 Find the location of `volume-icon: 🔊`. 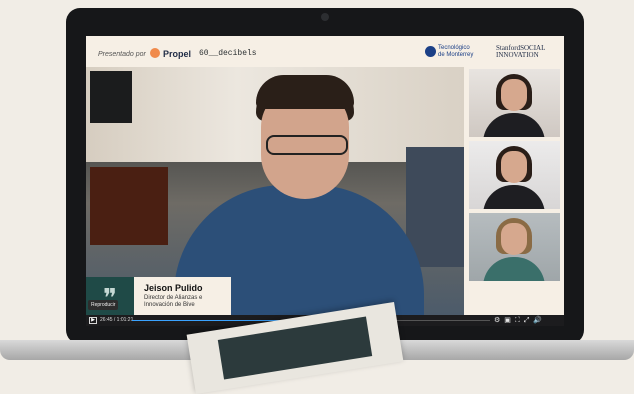

volume-icon: 🔊 is located at coordinates (539, 320).